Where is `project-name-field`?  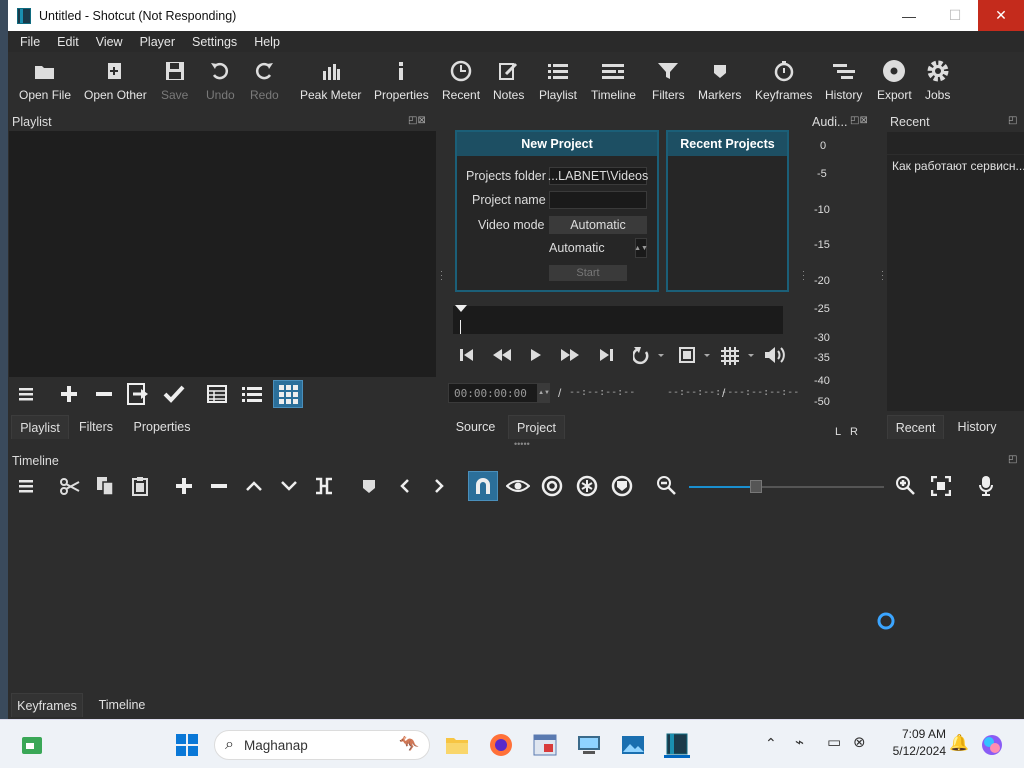
project-name-field is located at coordinates (598, 200).